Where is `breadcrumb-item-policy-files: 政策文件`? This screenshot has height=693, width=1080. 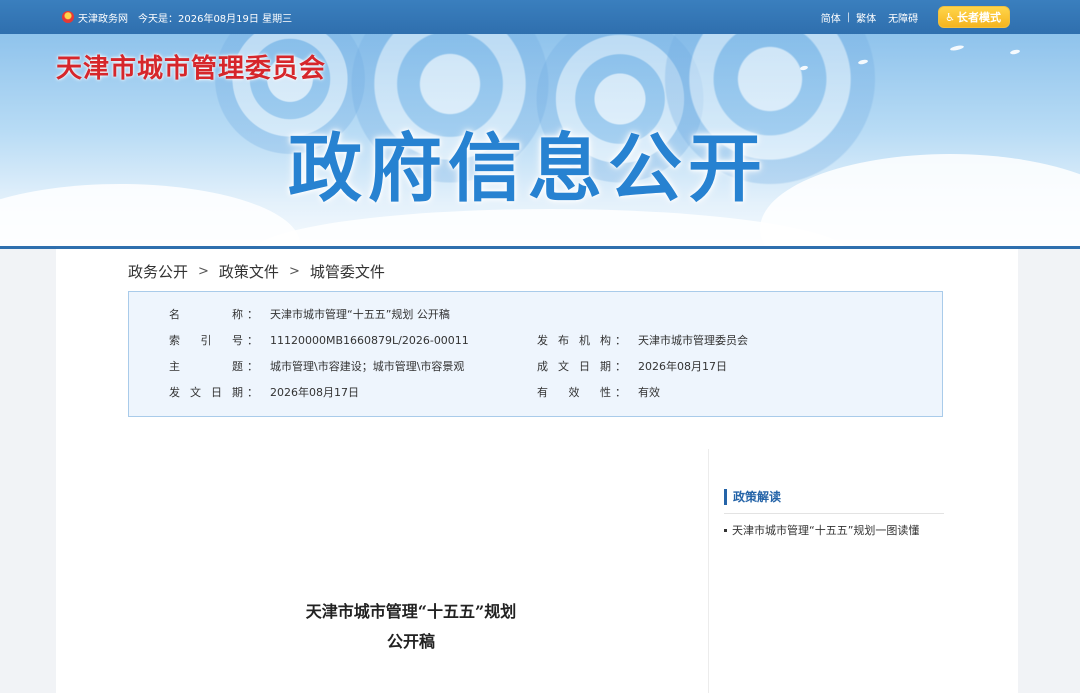
breadcrumb-item-policy-files: 政策文件 is located at coordinates (249, 271).